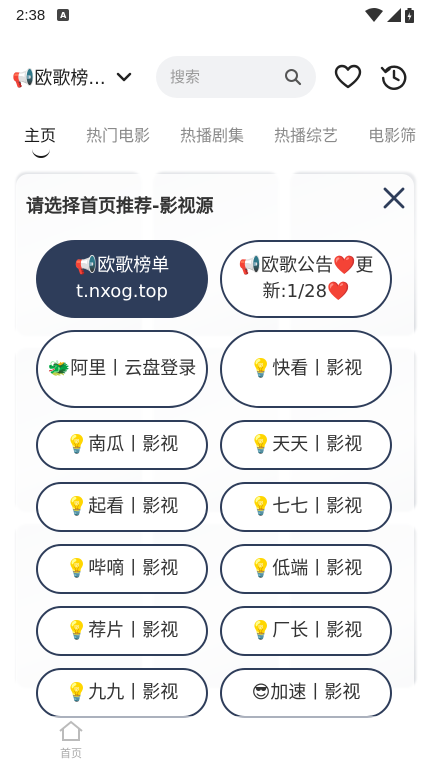 The width and height of the screenshot is (430, 766). Describe the element at coordinates (306, 507) in the screenshot. I see `source-option: 💡七七丨影视` at that location.